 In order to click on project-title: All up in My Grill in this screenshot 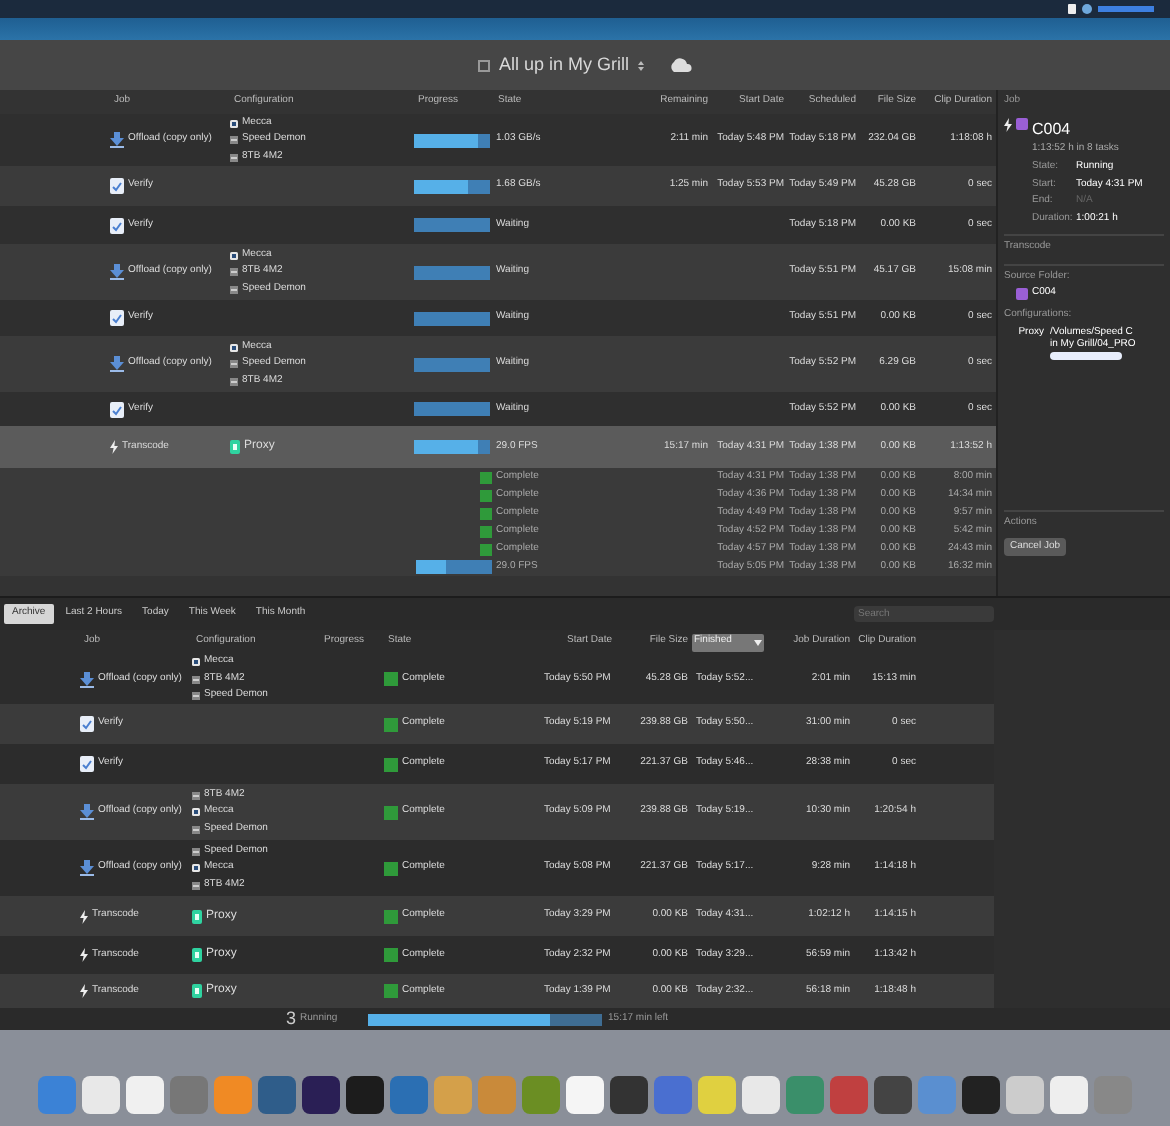, I will do `click(563, 65)`.